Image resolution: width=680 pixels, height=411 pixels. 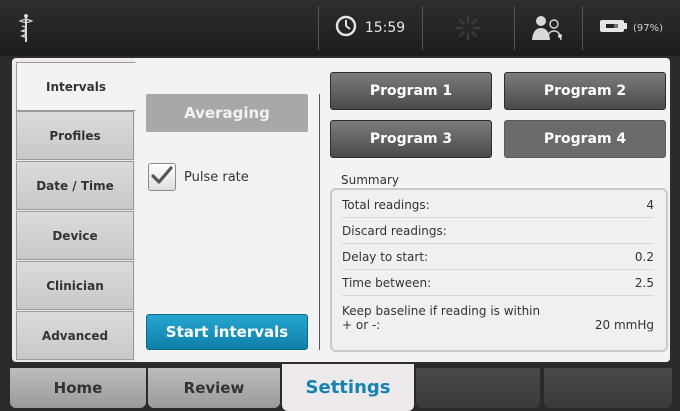 What do you see at coordinates (385, 256) in the screenshot?
I see `delay-to-start-label: Delay to start:` at bounding box center [385, 256].